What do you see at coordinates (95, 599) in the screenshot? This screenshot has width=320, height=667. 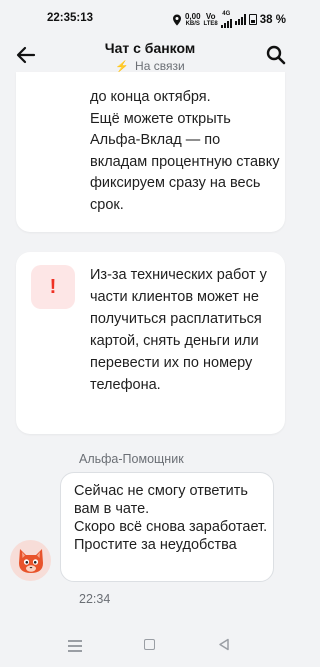 I see `message-time: 22:34` at bounding box center [95, 599].